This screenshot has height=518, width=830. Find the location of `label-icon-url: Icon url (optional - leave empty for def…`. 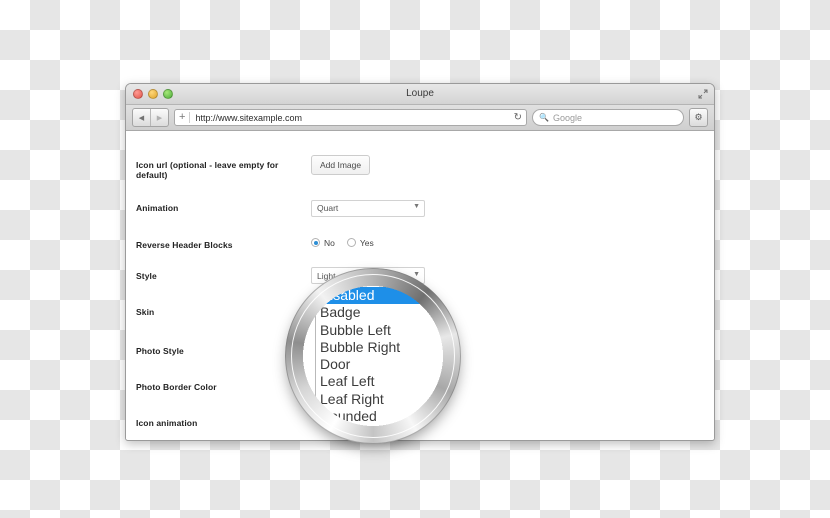

label-icon-url: Icon url (optional - leave empty for def… is located at coordinates (207, 170).